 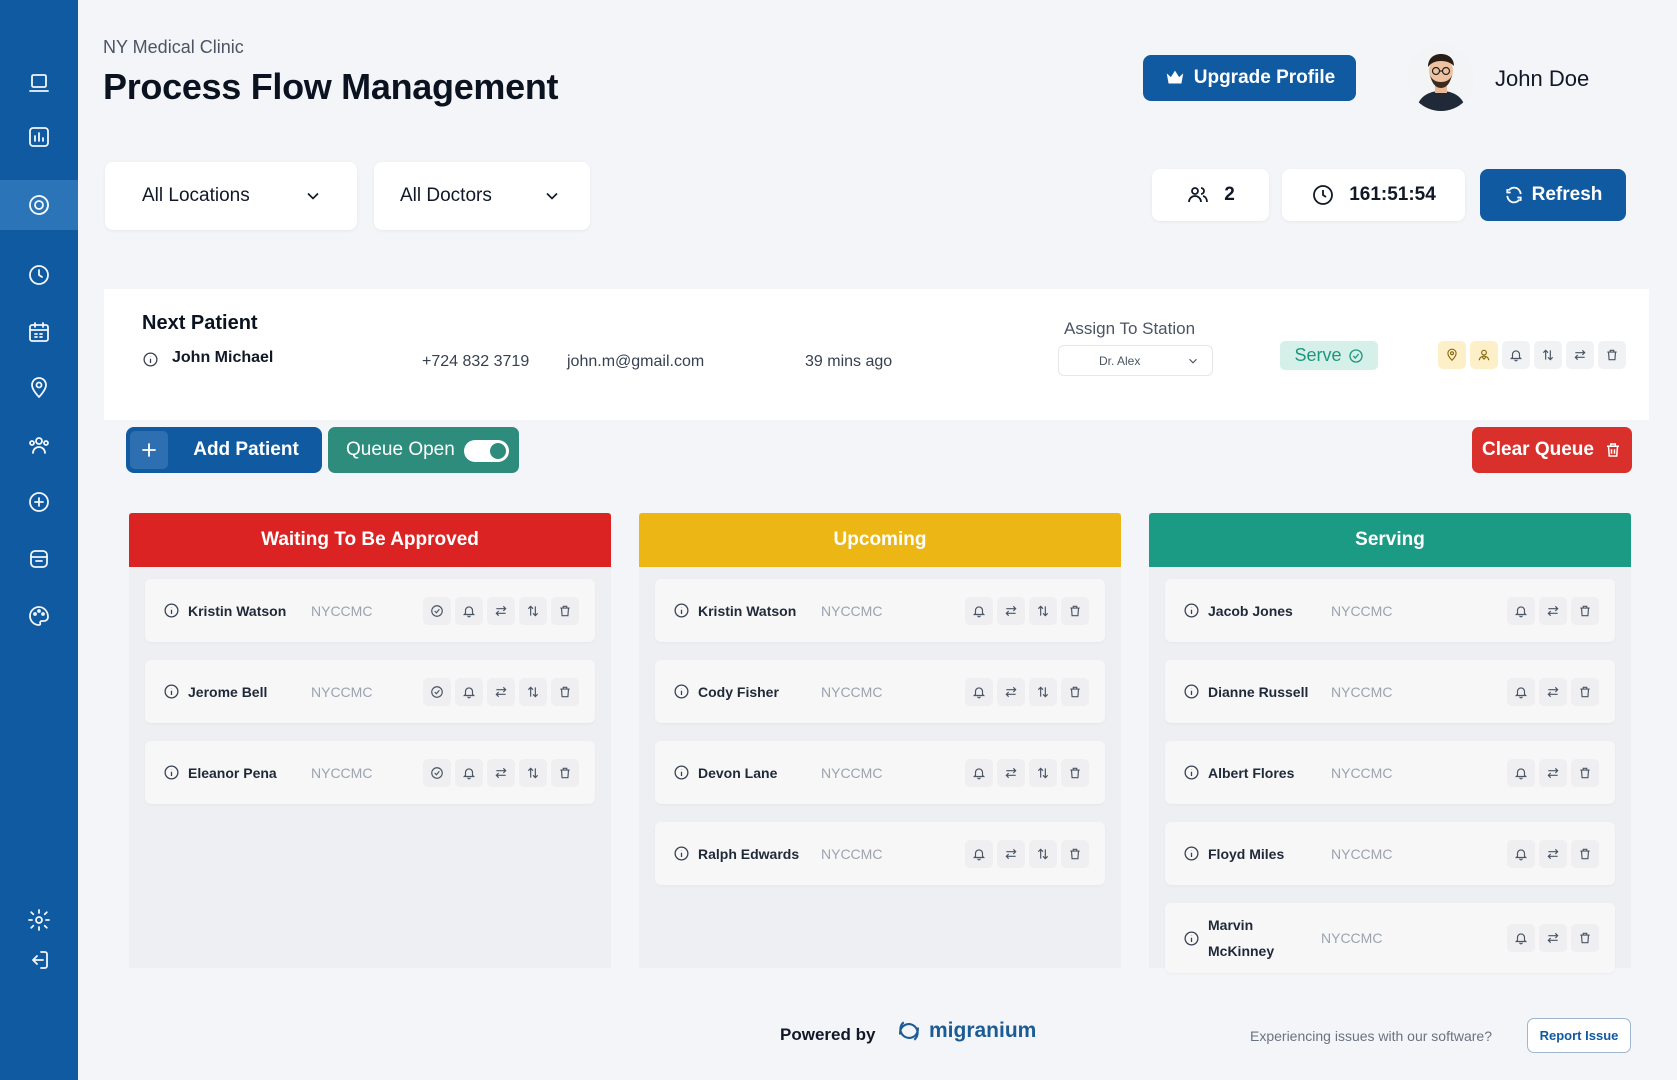 I want to click on monitor-icon, so click(x=39, y=83).